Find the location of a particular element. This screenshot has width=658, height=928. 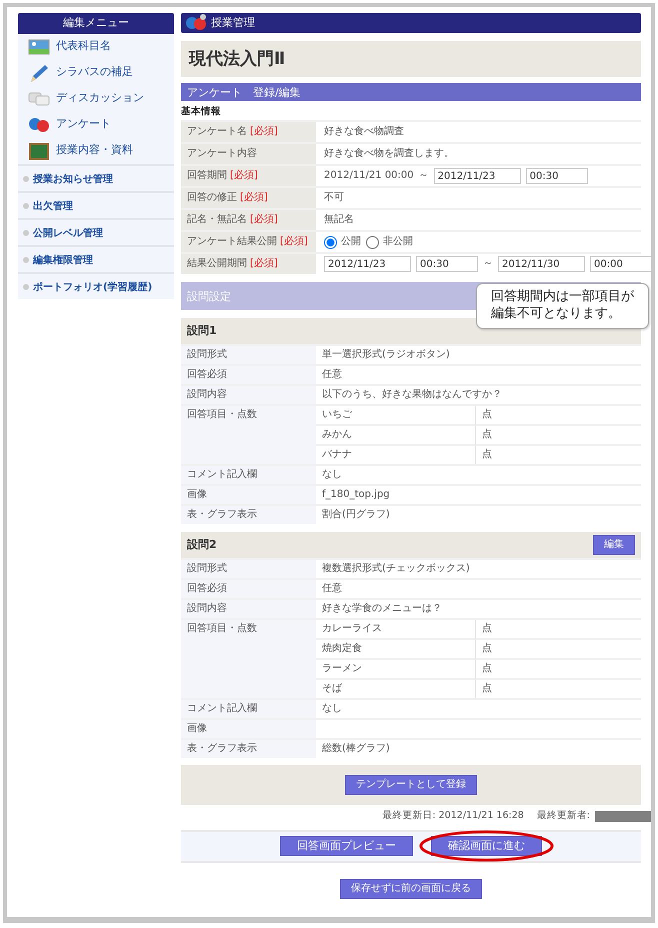

input-field: 00:00 is located at coordinates (620, 264).